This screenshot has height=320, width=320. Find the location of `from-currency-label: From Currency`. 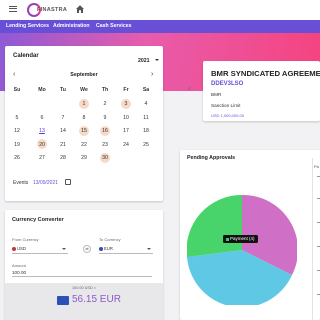

from-currency-label: From Currency is located at coordinates (25, 239).